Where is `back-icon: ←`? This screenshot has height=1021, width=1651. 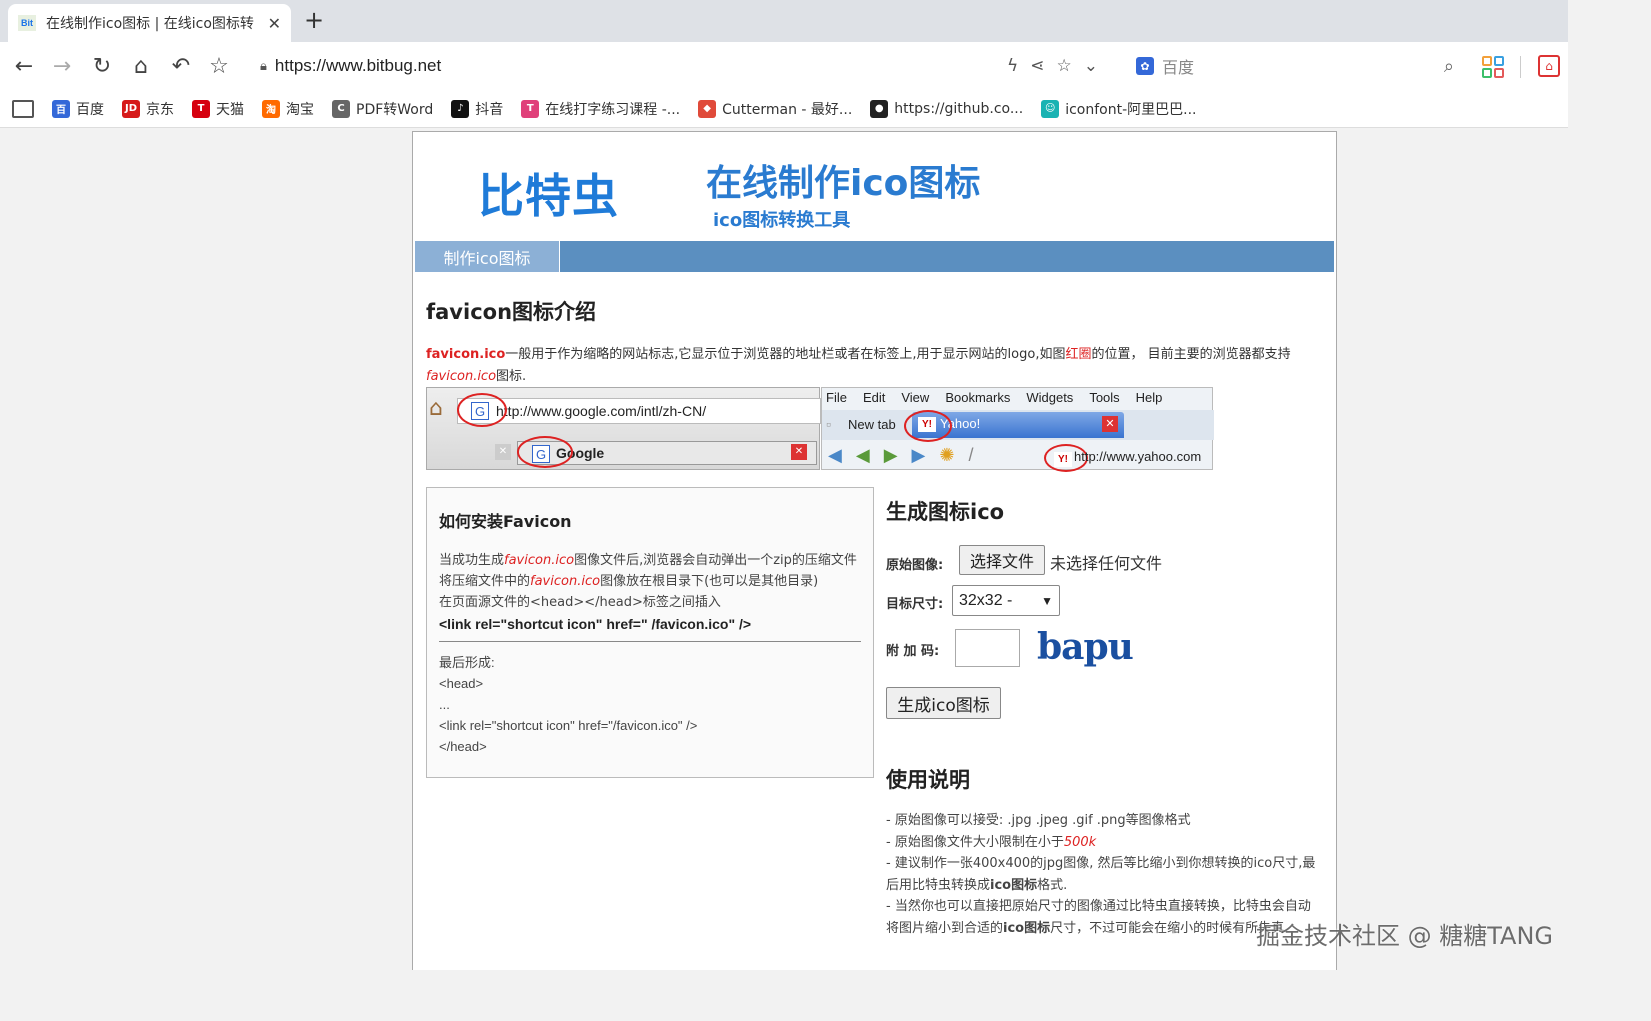
back-icon: ← is located at coordinates (24, 66).